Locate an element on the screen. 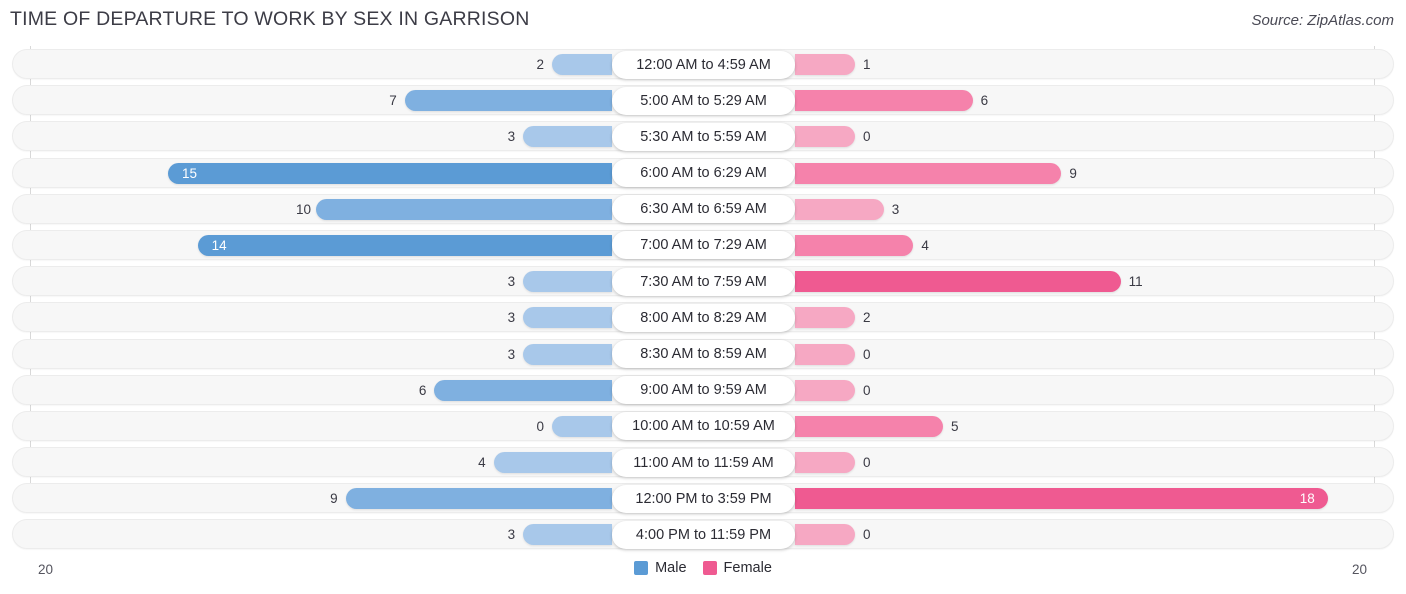  category-label: 5:30 AM to 5:59 AM is located at coordinates (703, 136).